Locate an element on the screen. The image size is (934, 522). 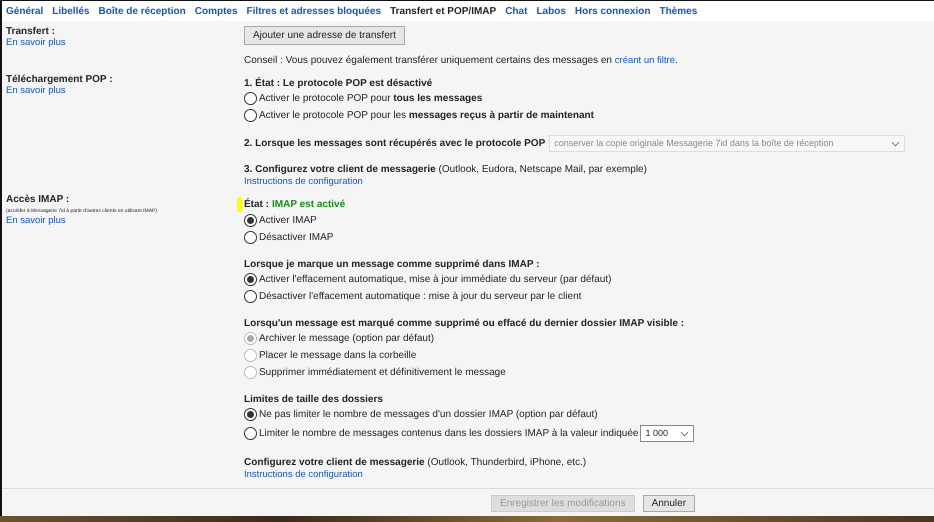
setting-heading: 2. Lorsque les messages sont récupérés avec le protocole POP is located at coordinates (395, 143).